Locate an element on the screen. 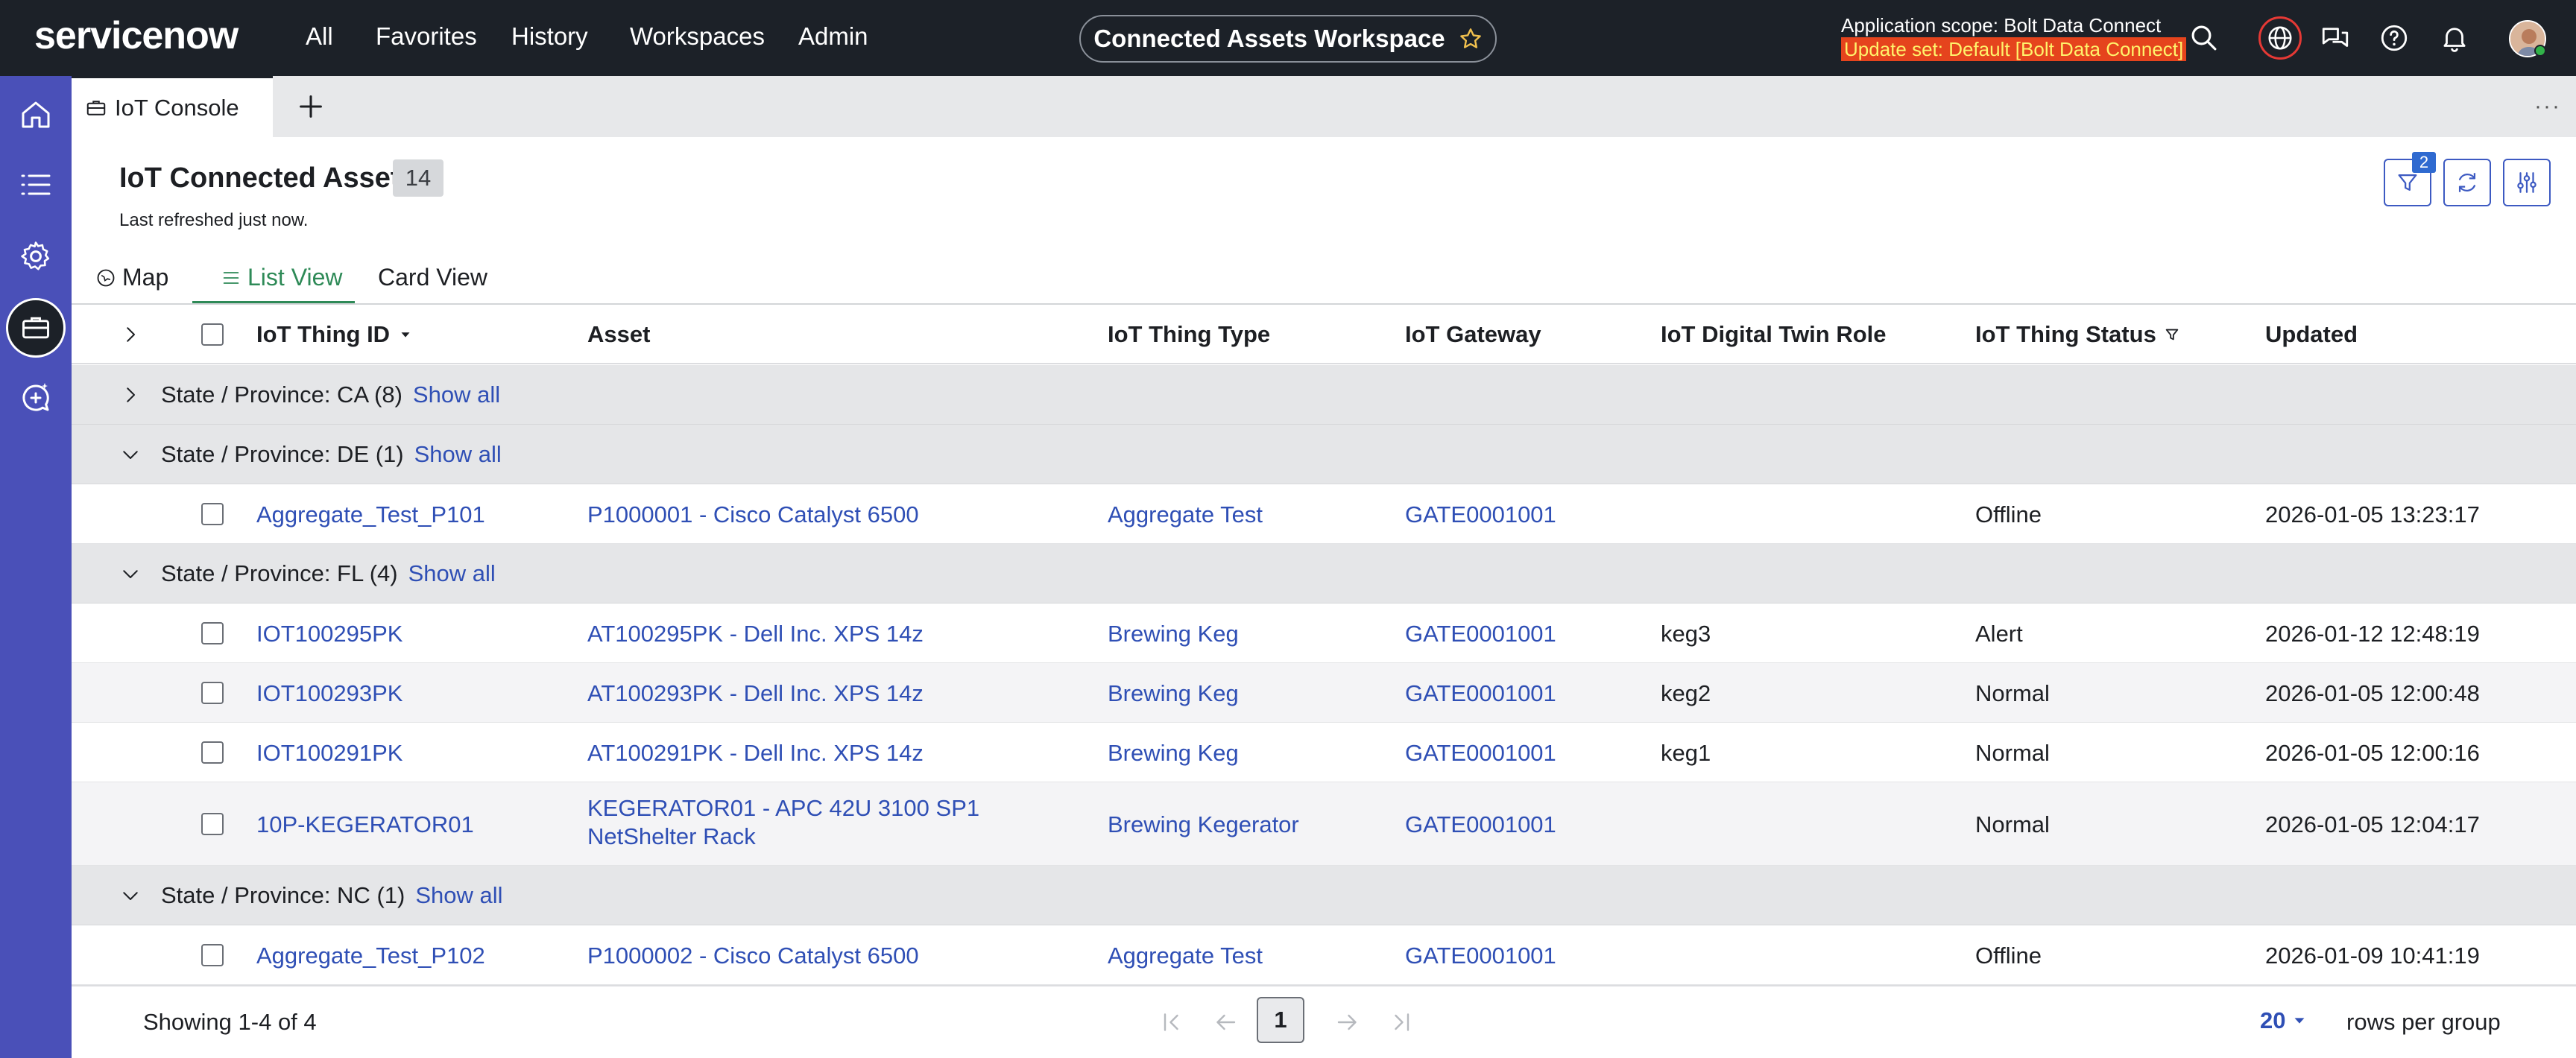  view-tab-list: List View is located at coordinates (282, 277).